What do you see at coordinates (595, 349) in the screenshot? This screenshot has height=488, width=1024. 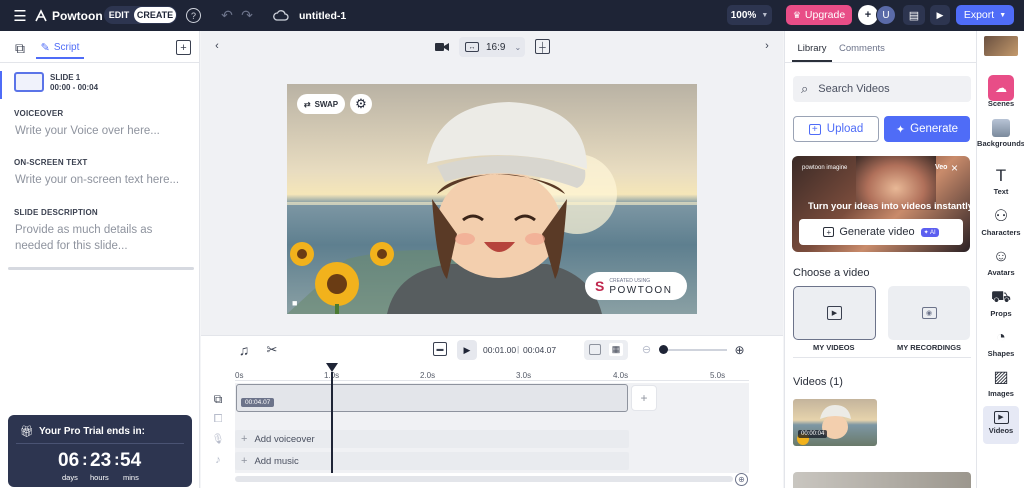 I see `list-view-icon` at bounding box center [595, 349].